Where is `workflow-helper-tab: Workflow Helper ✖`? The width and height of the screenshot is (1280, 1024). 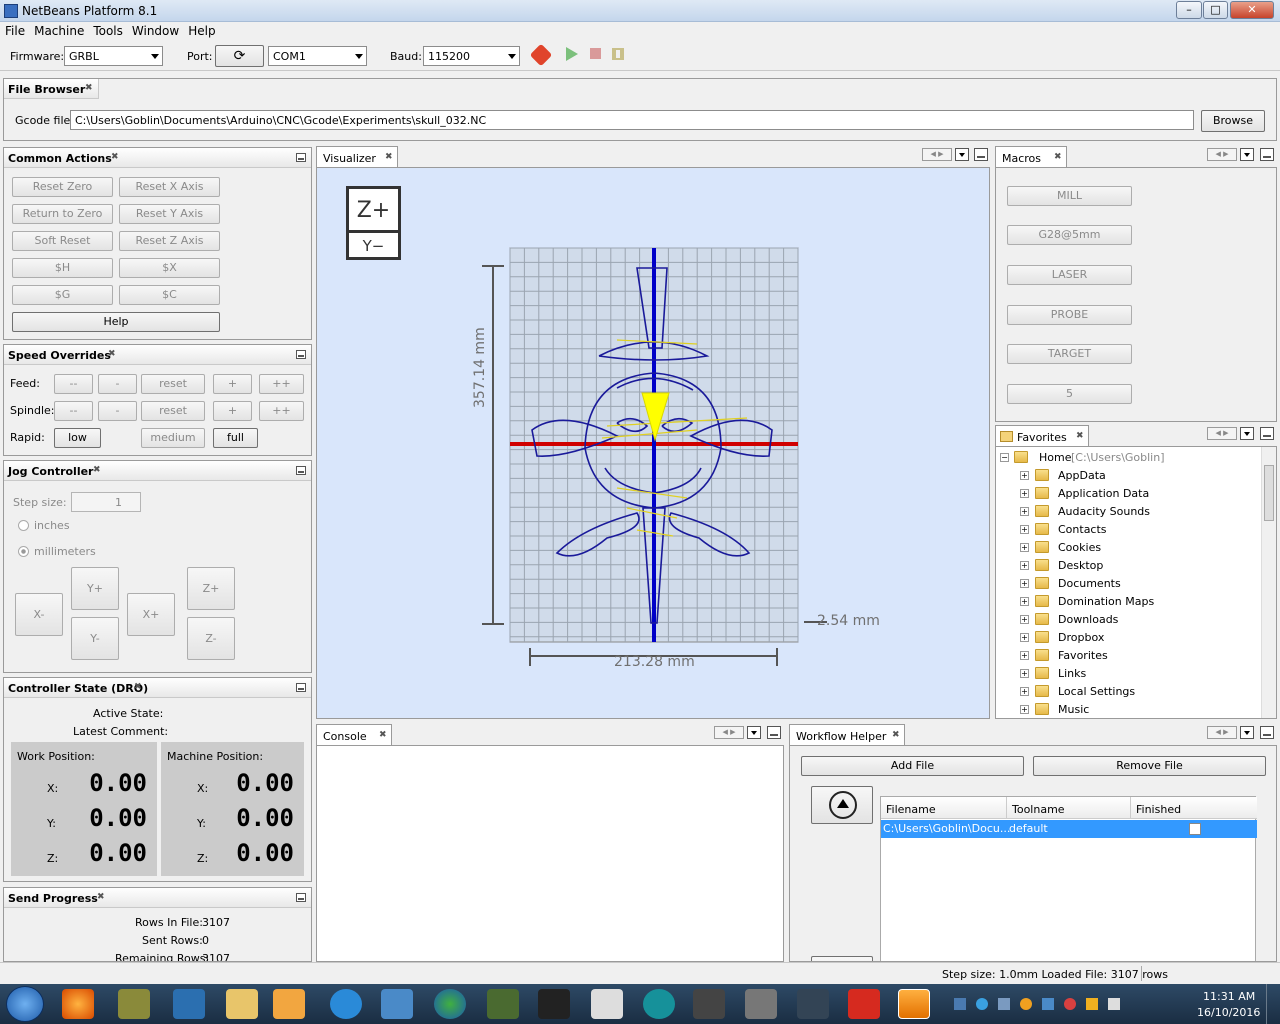
workflow-helper-tab: Workflow Helper ✖ is located at coordinates (847, 735).